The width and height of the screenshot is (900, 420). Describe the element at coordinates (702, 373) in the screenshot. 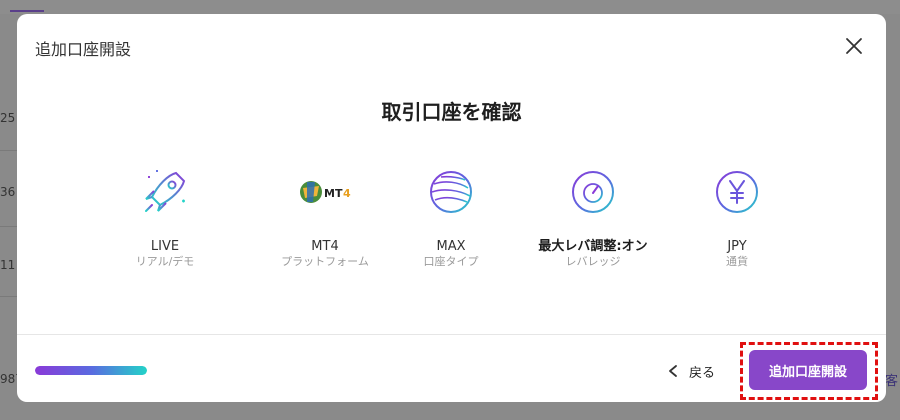

I see `back-button-label: 戻る` at that location.